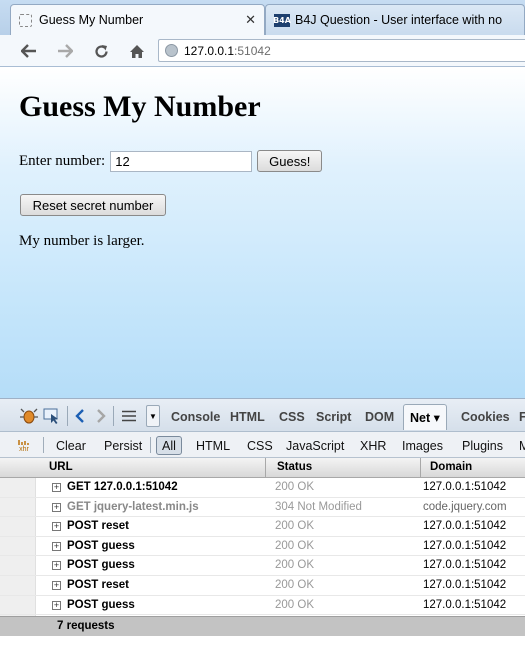 This screenshot has width=525, height=663. Describe the element at coordinates (52, 416) in the screenshot. I see `inspect-element-icon` at that location.